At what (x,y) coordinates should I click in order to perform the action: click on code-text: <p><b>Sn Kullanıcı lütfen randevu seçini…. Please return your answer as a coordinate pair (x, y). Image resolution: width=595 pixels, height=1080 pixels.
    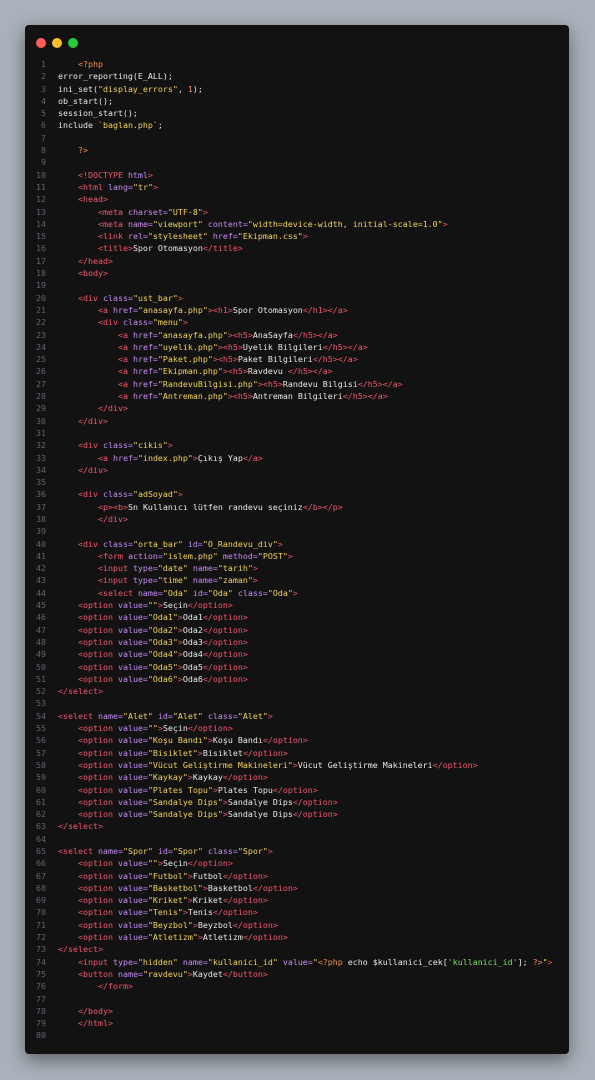
    Looking at the image, I should click on (200, 507).